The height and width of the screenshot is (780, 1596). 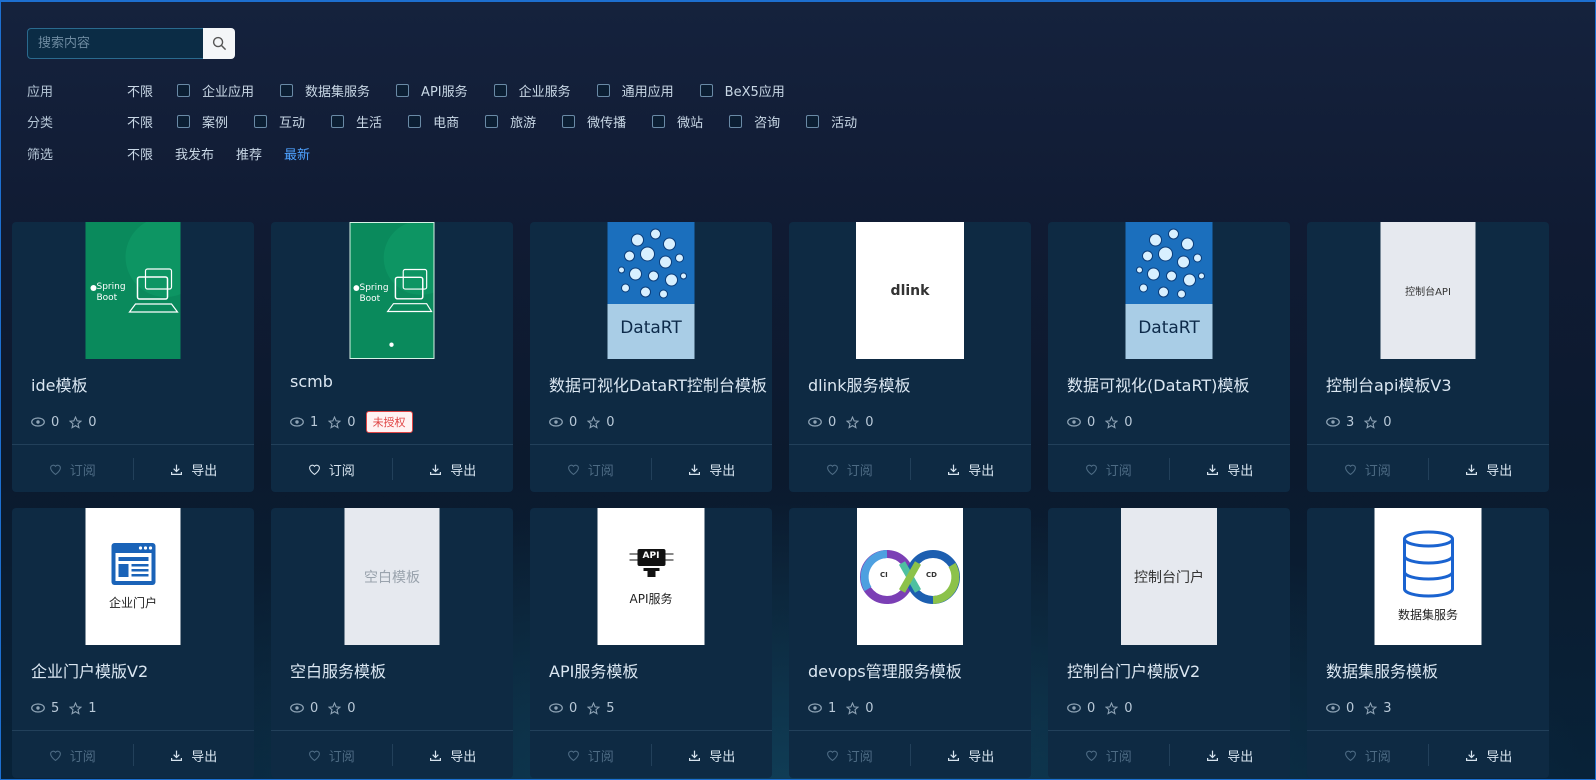 What do you see at coordinates (1169, 643) in the screenshot?
I see `template-card: 控制台门户 控制台门户模版V2 0 0 订阅 导出` at bounding box center [1169, 643].